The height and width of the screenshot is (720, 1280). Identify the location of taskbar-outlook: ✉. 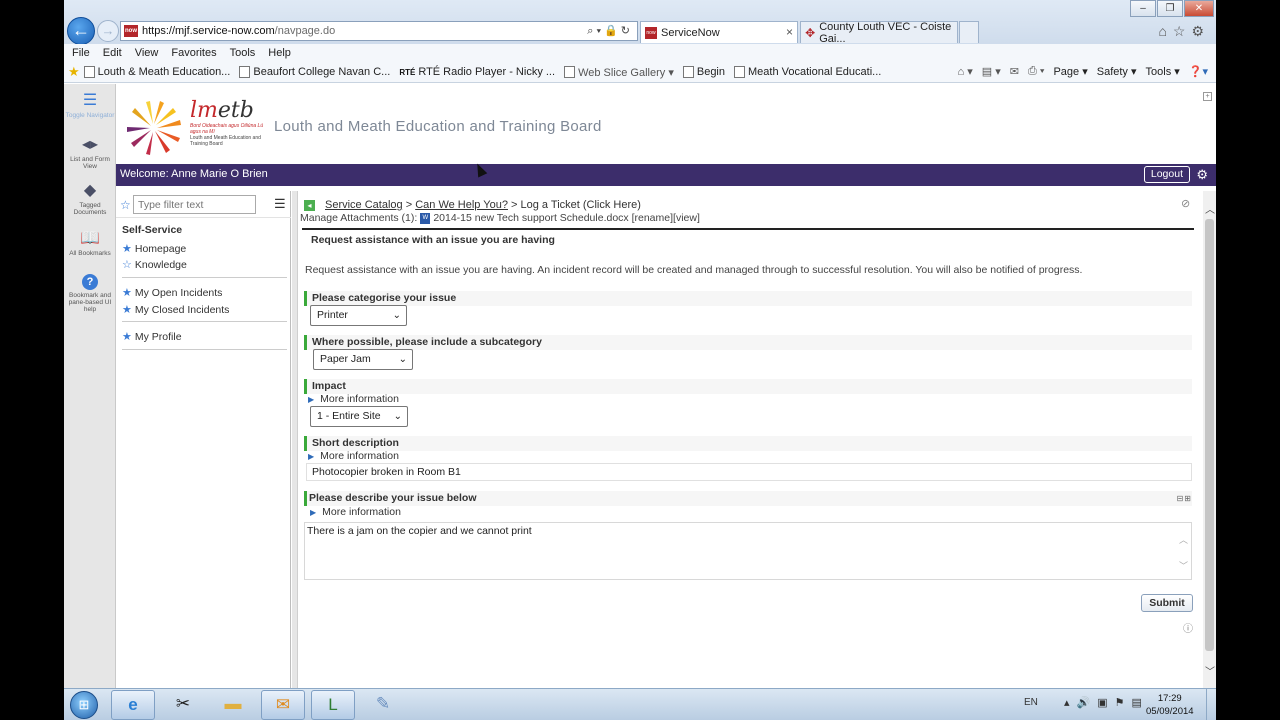
(283, 705).